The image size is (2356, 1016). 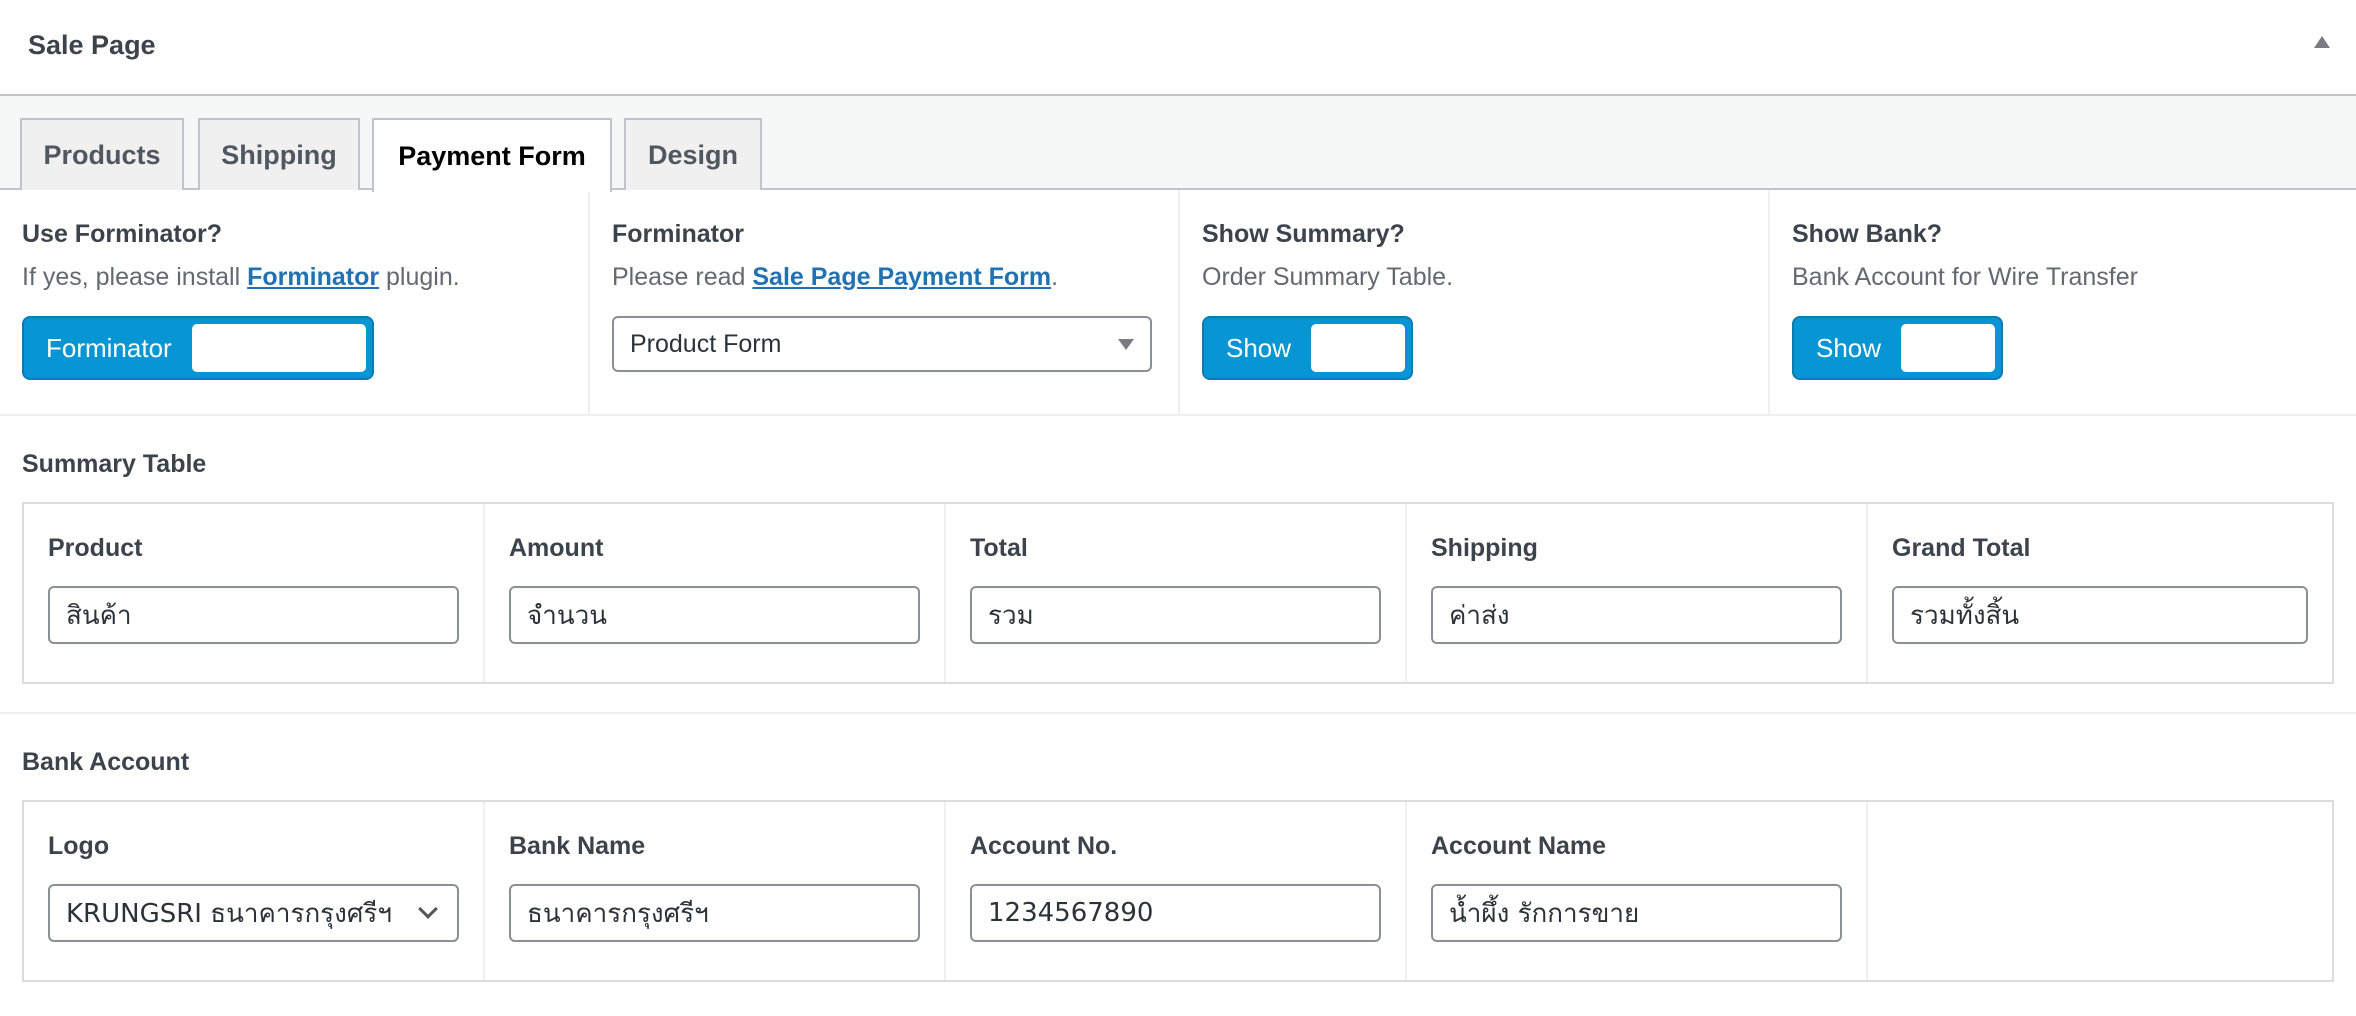 What do you see at coordinates (79, 846) in the screenshot?
I see `field-label: Logo` at bounding box center [79, 846].